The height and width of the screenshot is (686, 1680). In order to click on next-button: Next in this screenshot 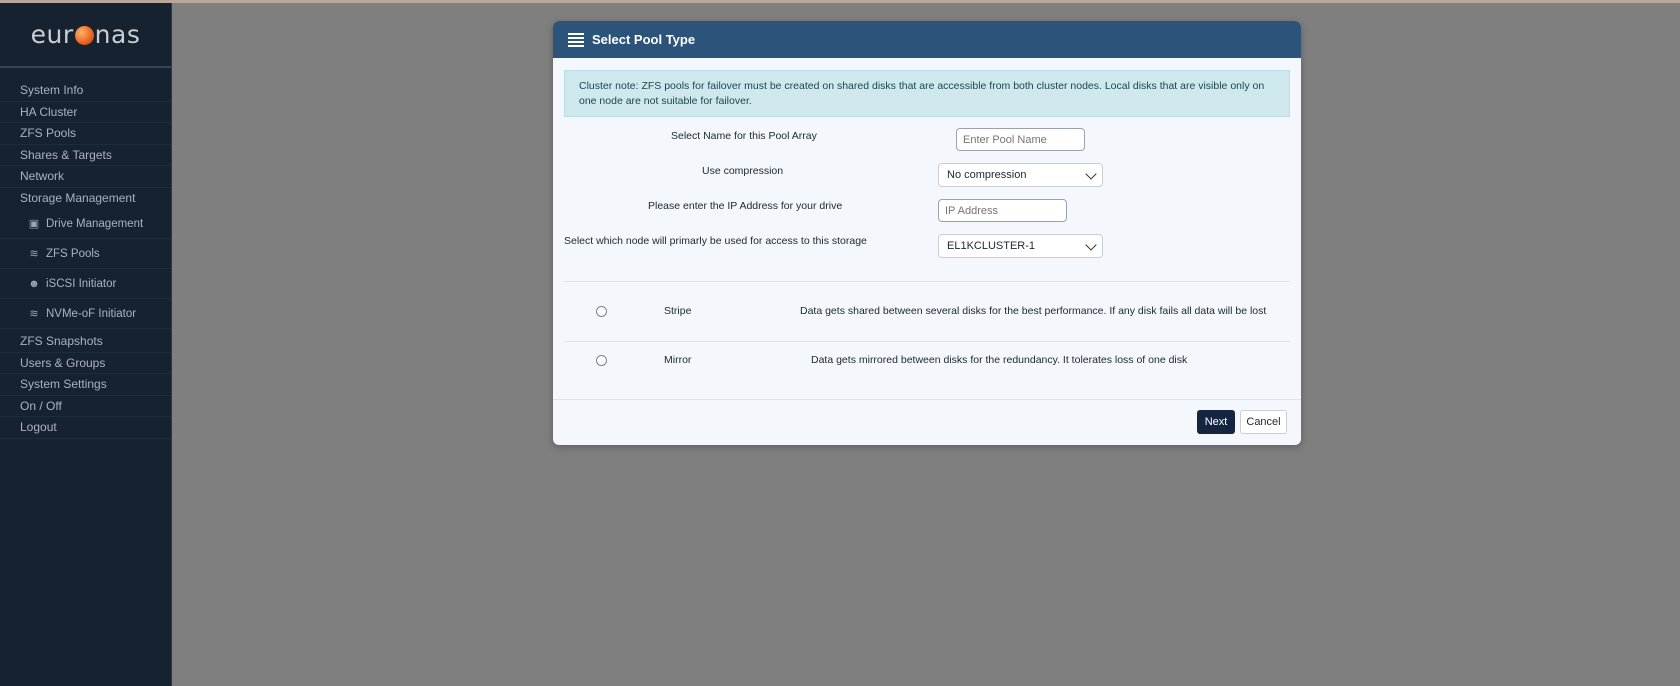, I will do `click(1216, 422)`.